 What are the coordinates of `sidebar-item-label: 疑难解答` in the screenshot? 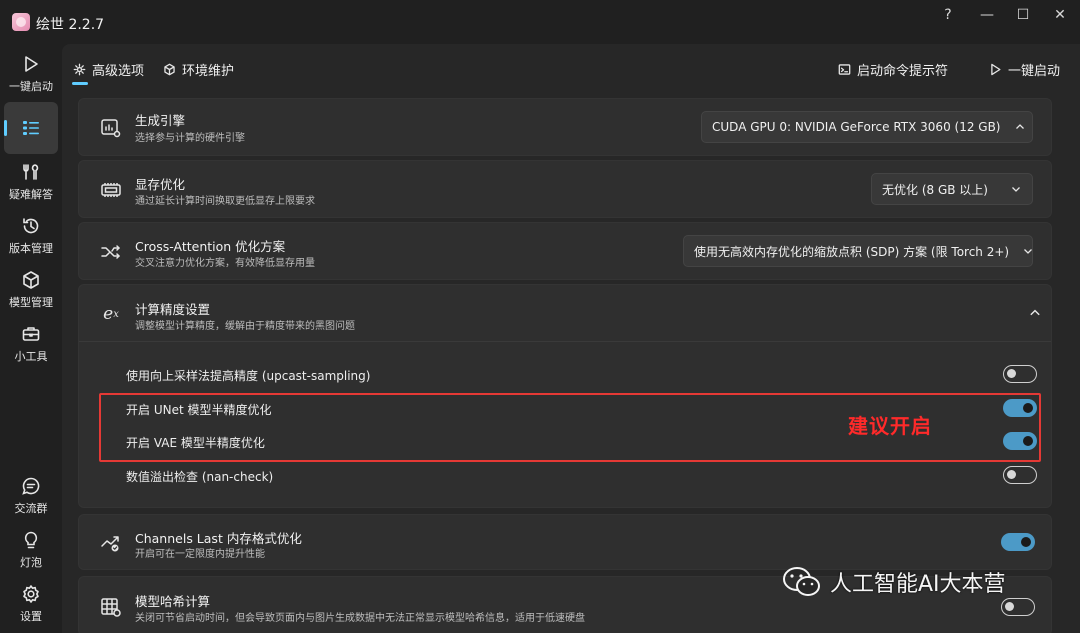 It's located at (31, 194).